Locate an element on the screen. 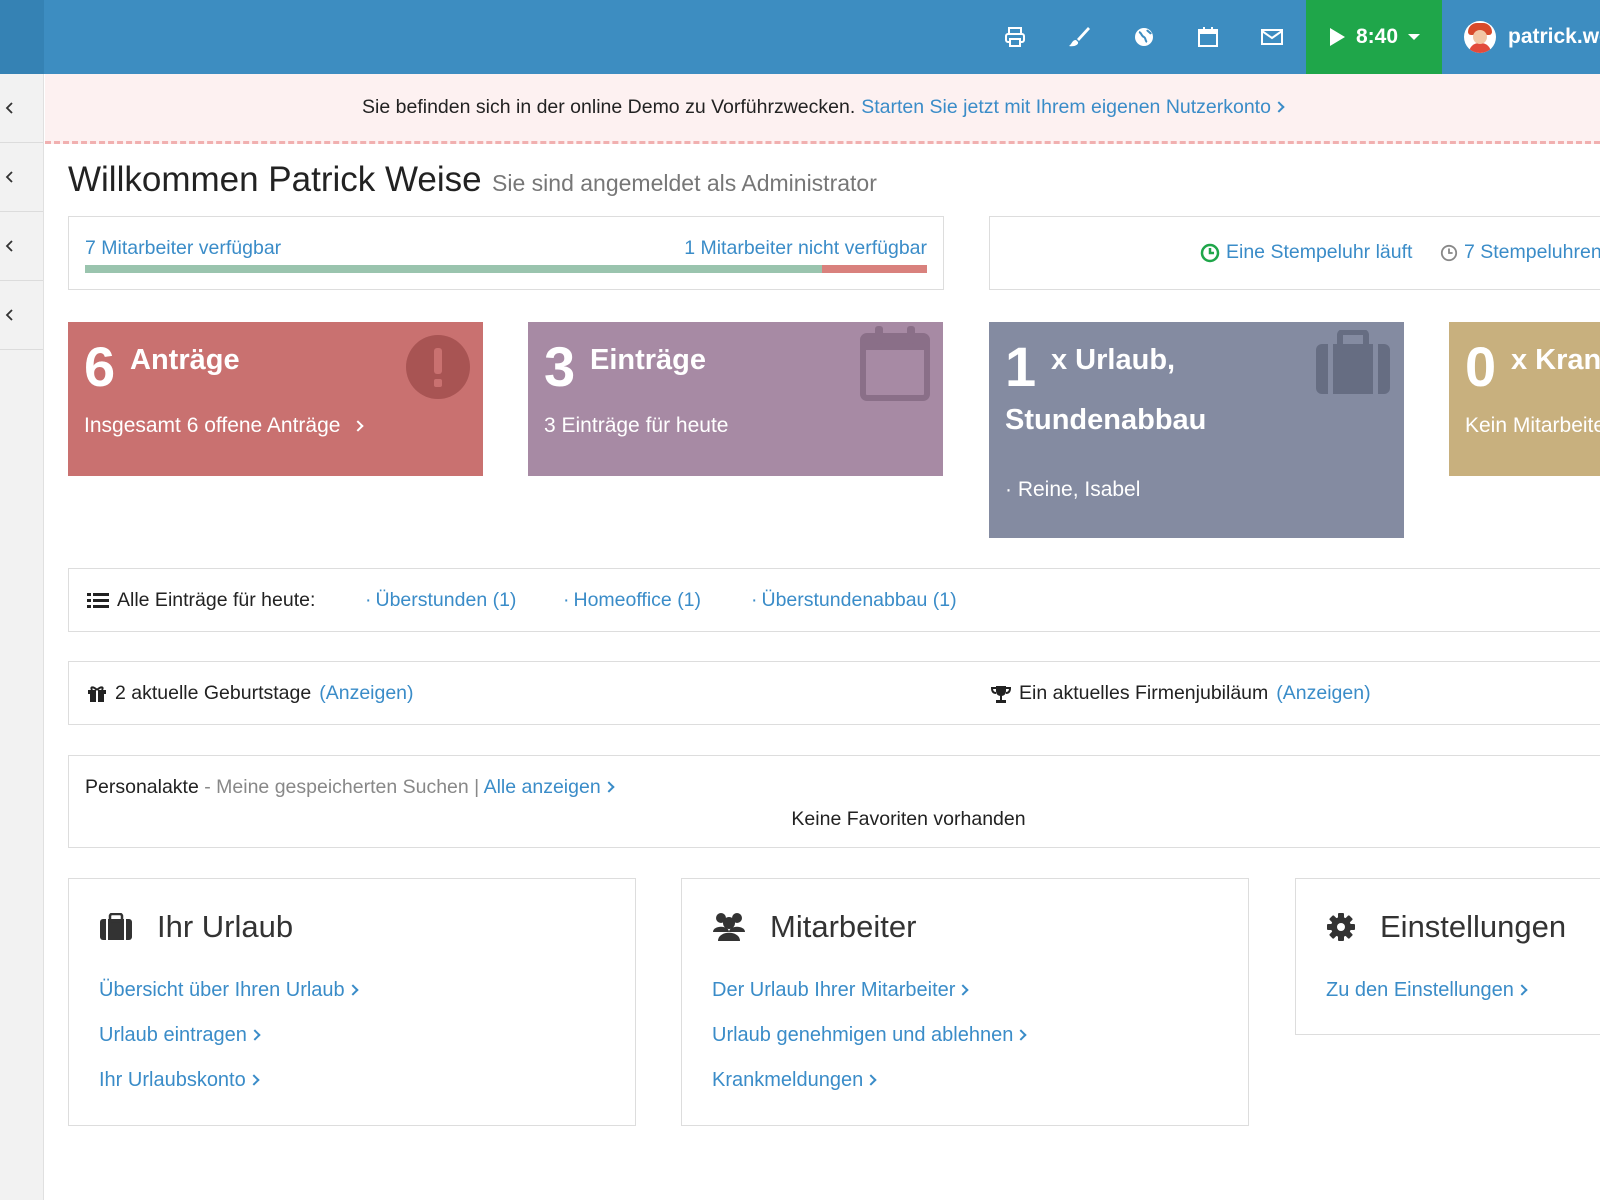  welcome-subtitle: Sie sind angemeldet als Administrator is located at coordinates (684, 183).